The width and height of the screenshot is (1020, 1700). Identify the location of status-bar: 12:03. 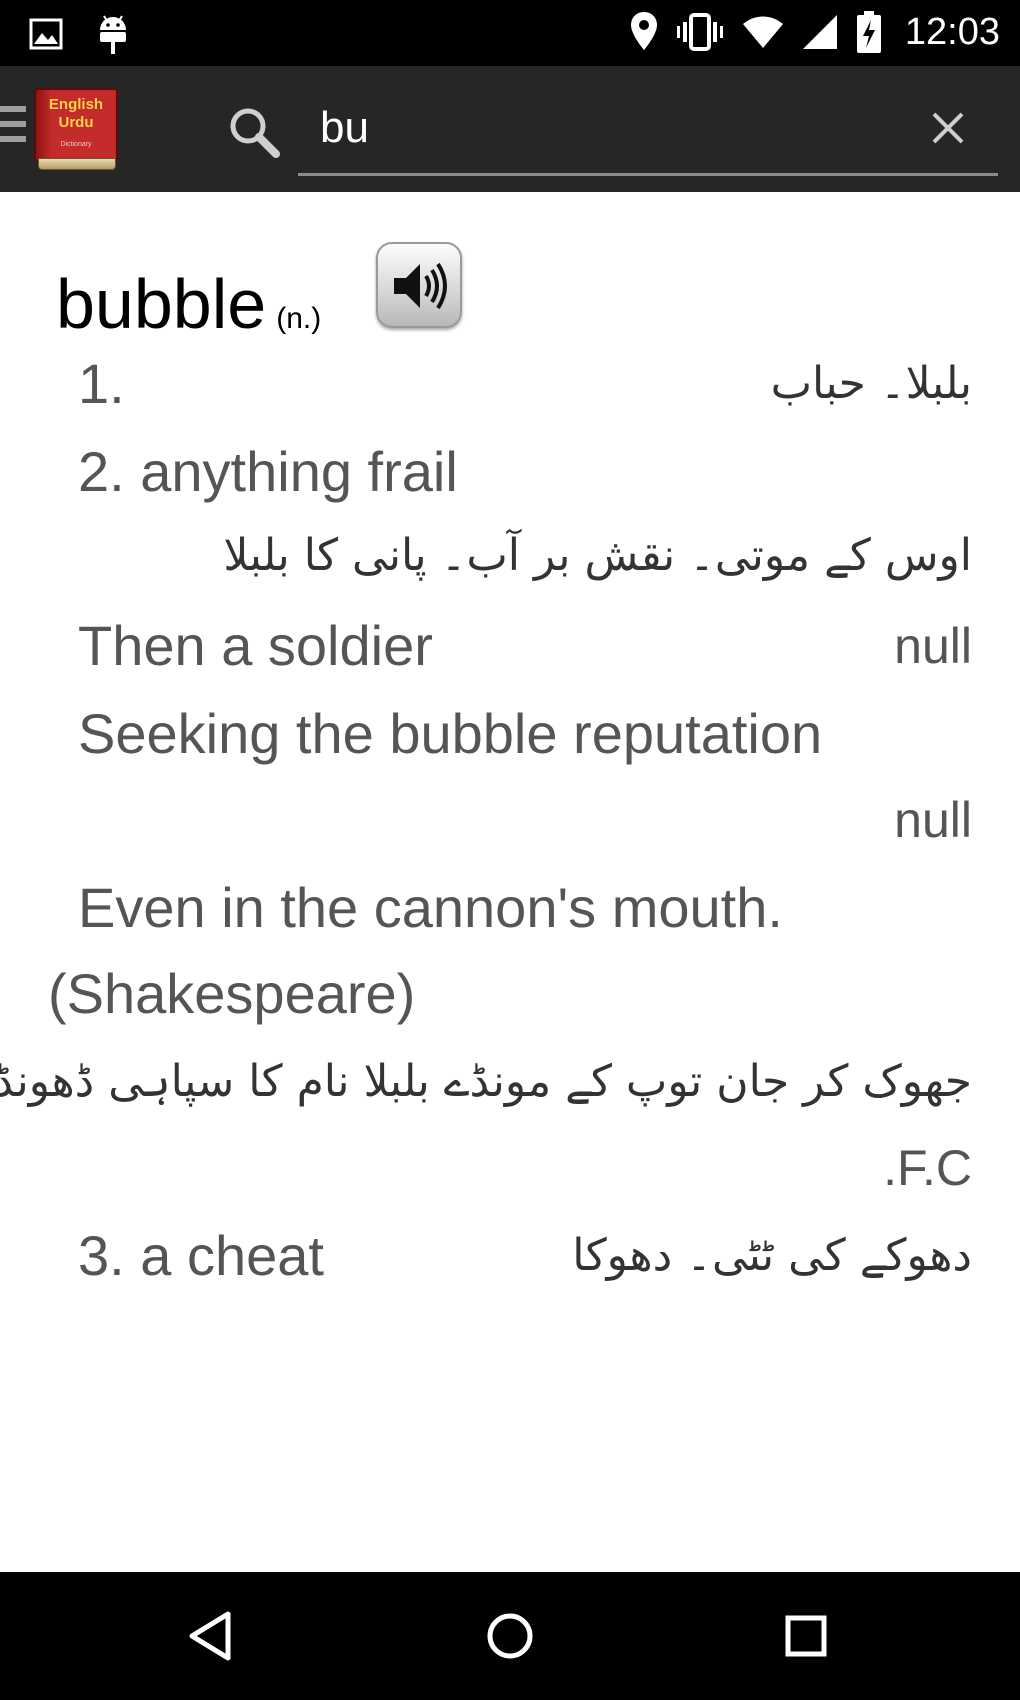
(510, 33).